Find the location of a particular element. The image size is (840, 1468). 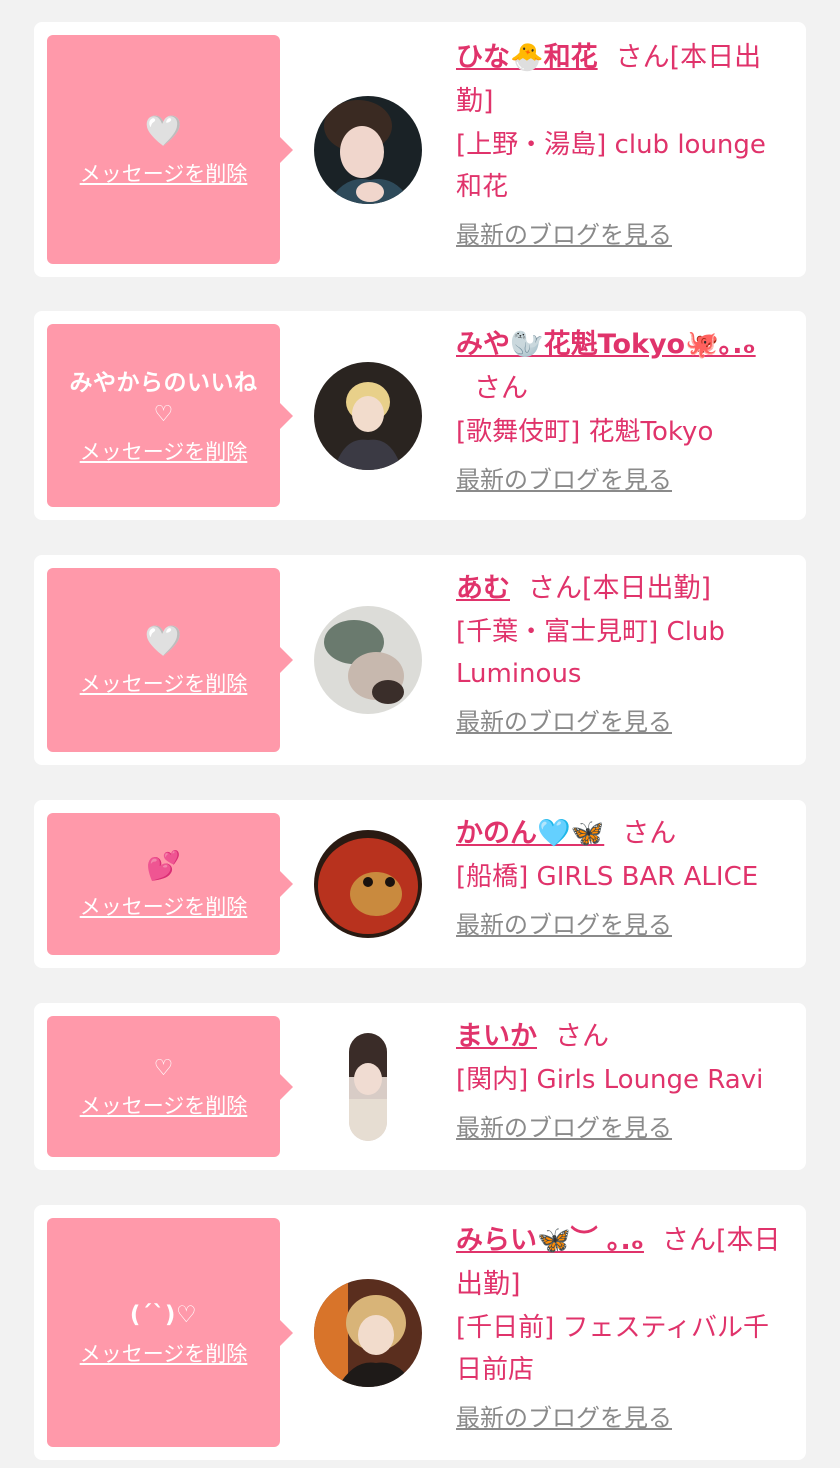

cast-name-link: みや🦭花魁Tokyo🐙｡.ₒ is located at coordinates (606, 344).